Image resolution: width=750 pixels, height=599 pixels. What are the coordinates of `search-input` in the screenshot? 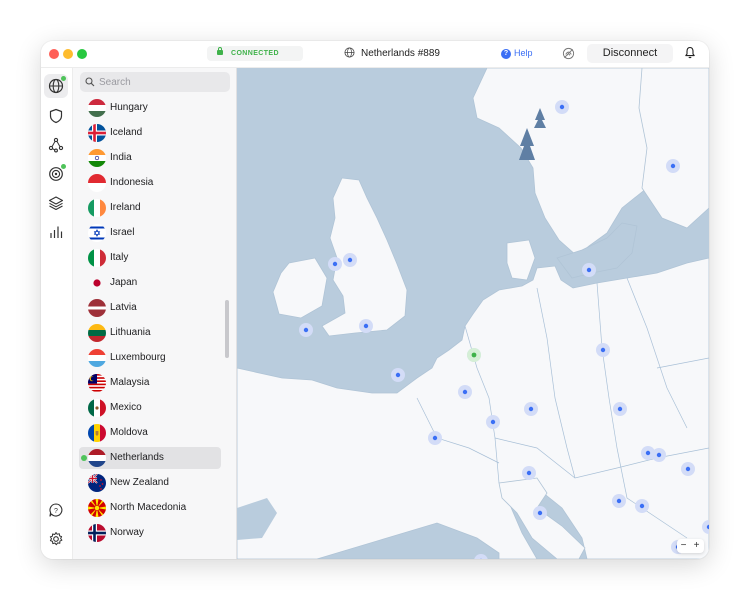 It's located at (161, 82).